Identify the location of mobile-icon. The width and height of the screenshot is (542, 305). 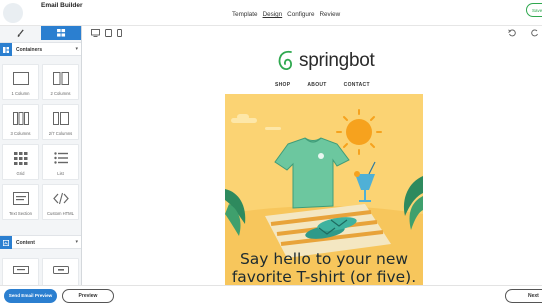
(119, 33).